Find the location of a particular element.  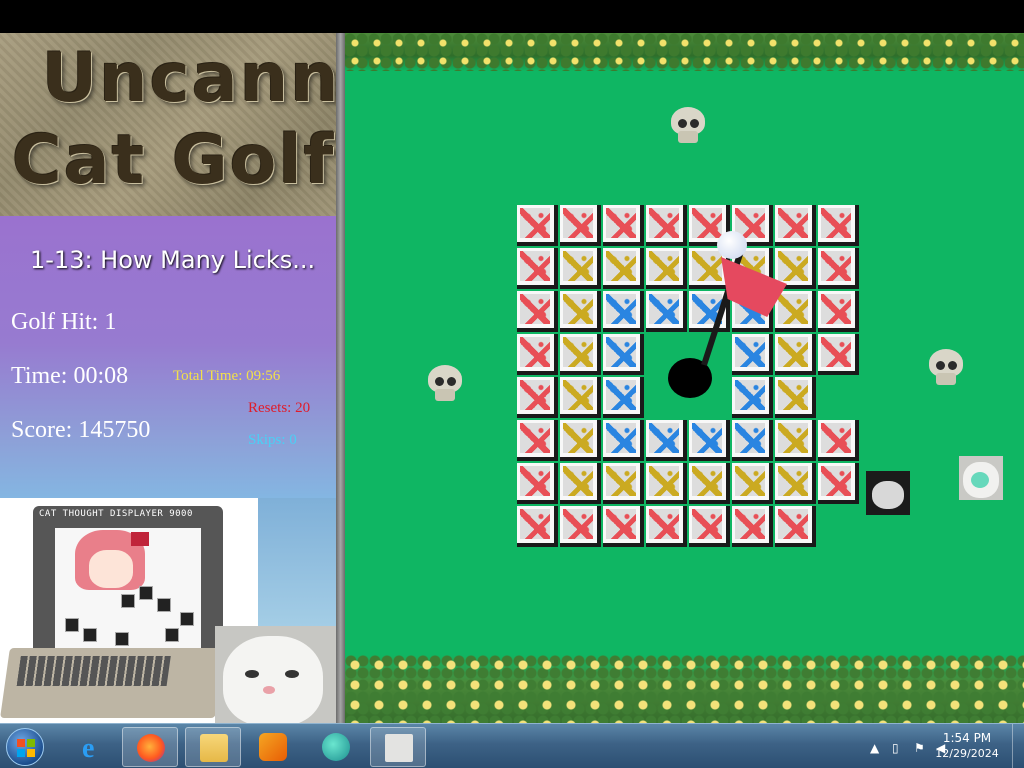

skips-counter: Skips: 0 is located at coordinates (272, 440).